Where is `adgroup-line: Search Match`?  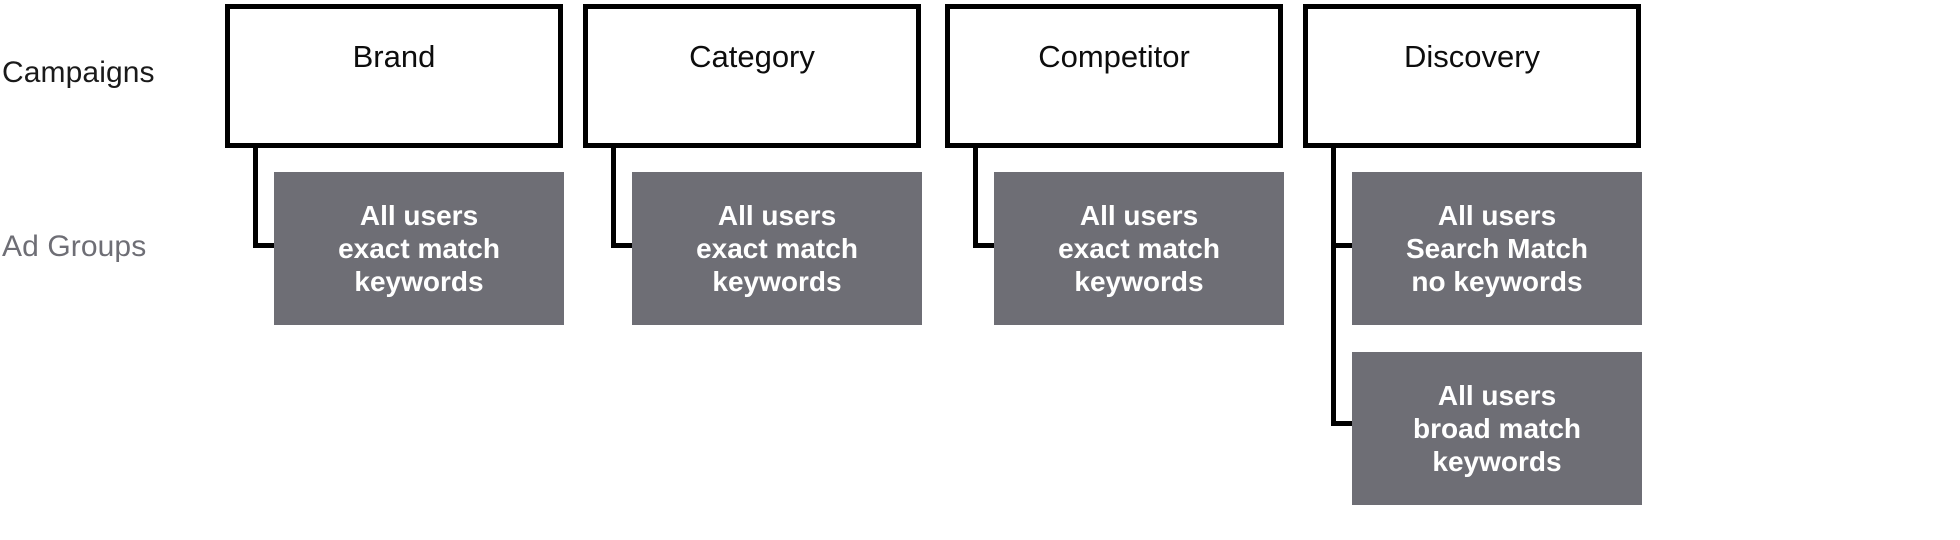 adgroup-line: Search Match is located at coordinates (1497, 248).